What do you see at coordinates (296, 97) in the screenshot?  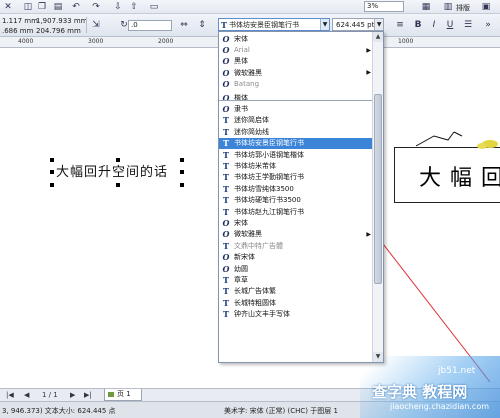 I see `font-item: O 楷体` at bounding box center [296, 97].